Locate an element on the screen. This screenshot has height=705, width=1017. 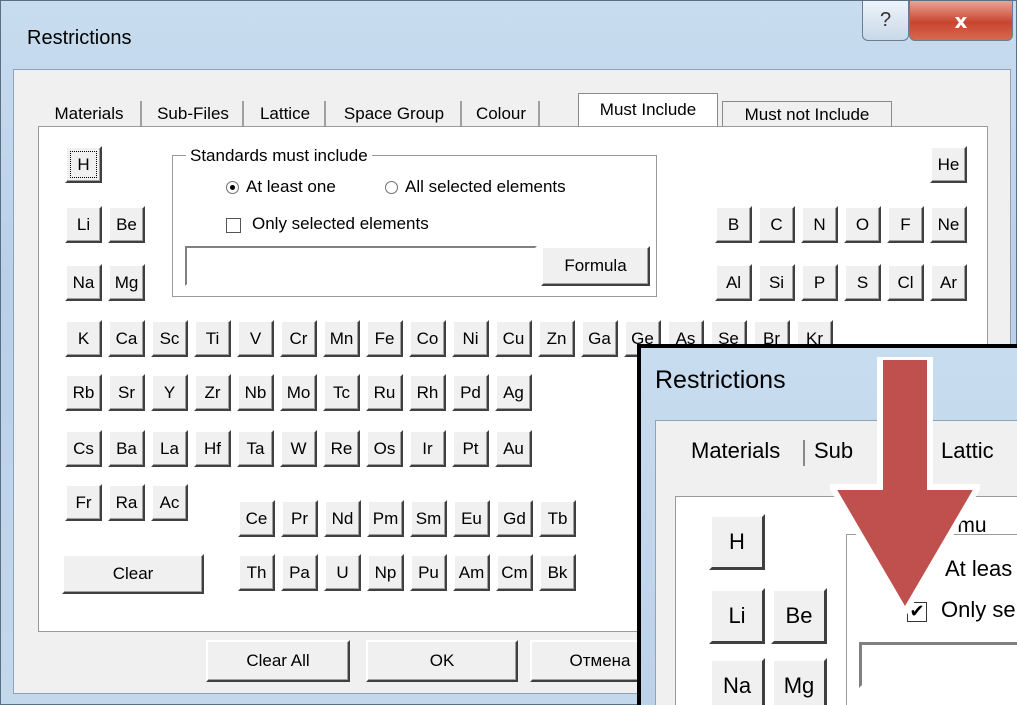
element-pa: Pa is located at coordinates (299, 572).